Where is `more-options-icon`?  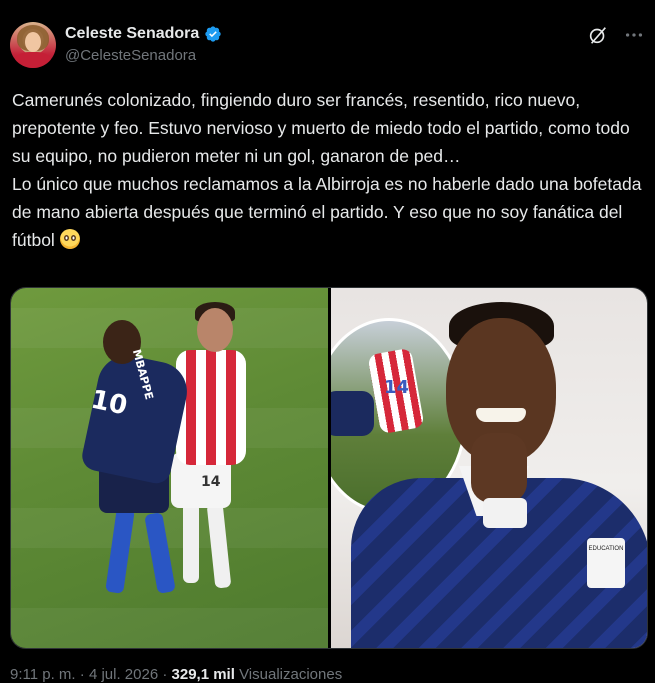
more-options-icon is located at coordinates (634, 35).